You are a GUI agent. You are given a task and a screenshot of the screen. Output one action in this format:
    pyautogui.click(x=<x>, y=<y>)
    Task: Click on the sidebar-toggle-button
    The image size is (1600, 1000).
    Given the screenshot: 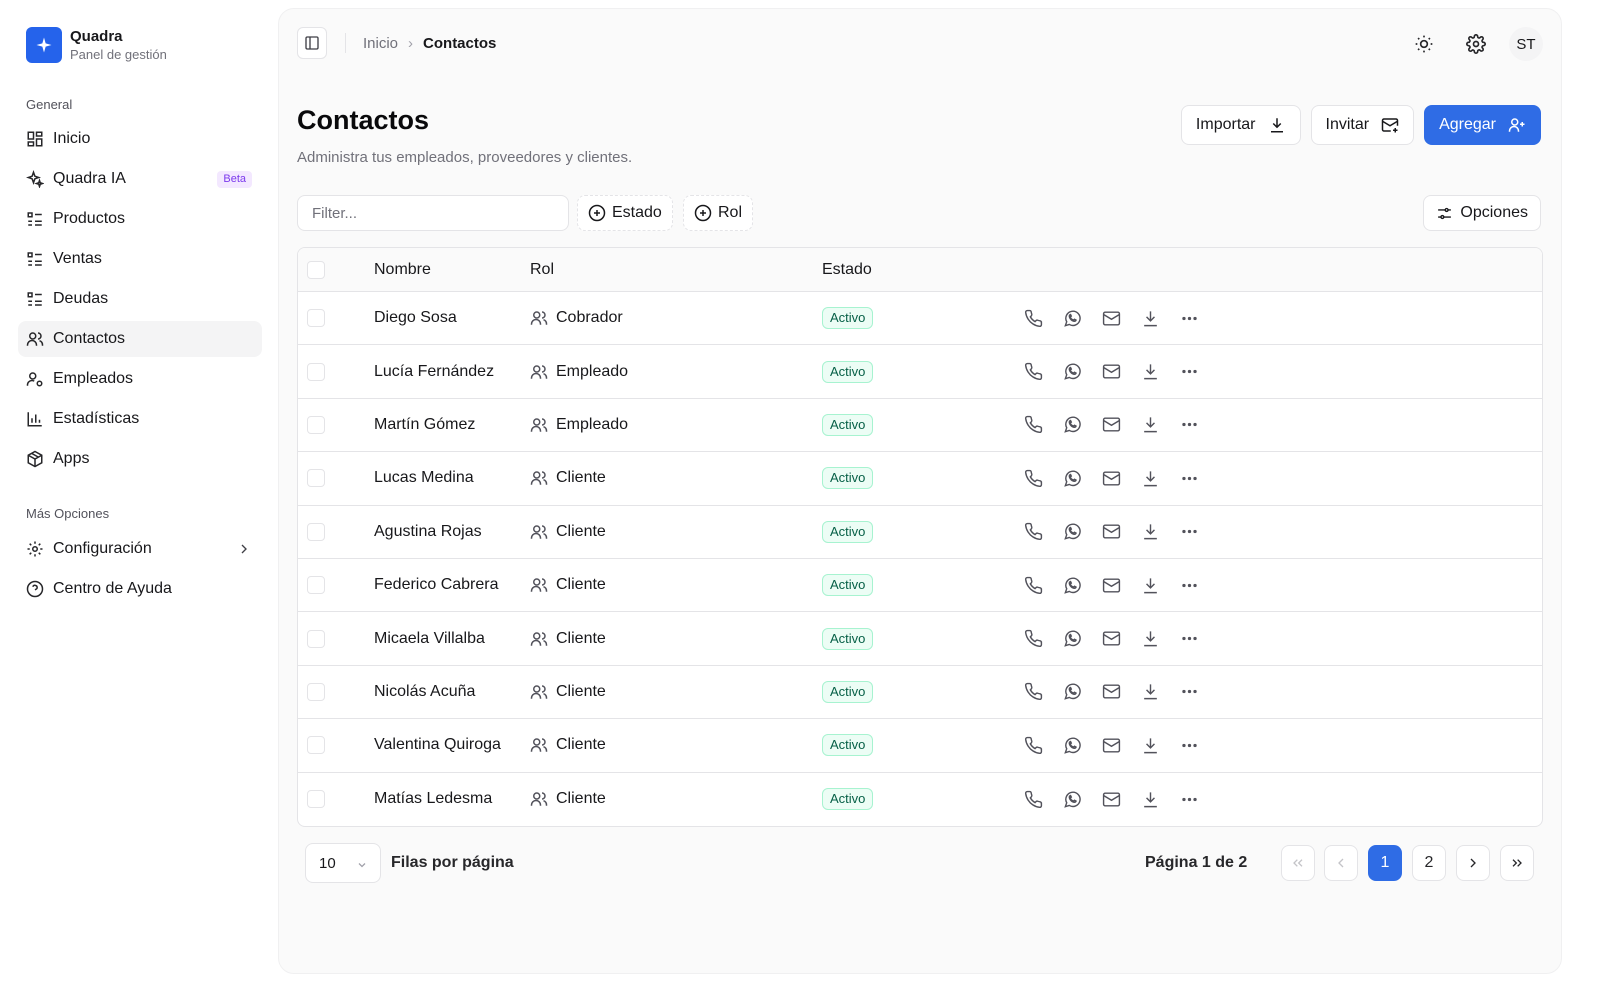 What is the action you would take?
    pyautogui.click(x=312, y=43)
    